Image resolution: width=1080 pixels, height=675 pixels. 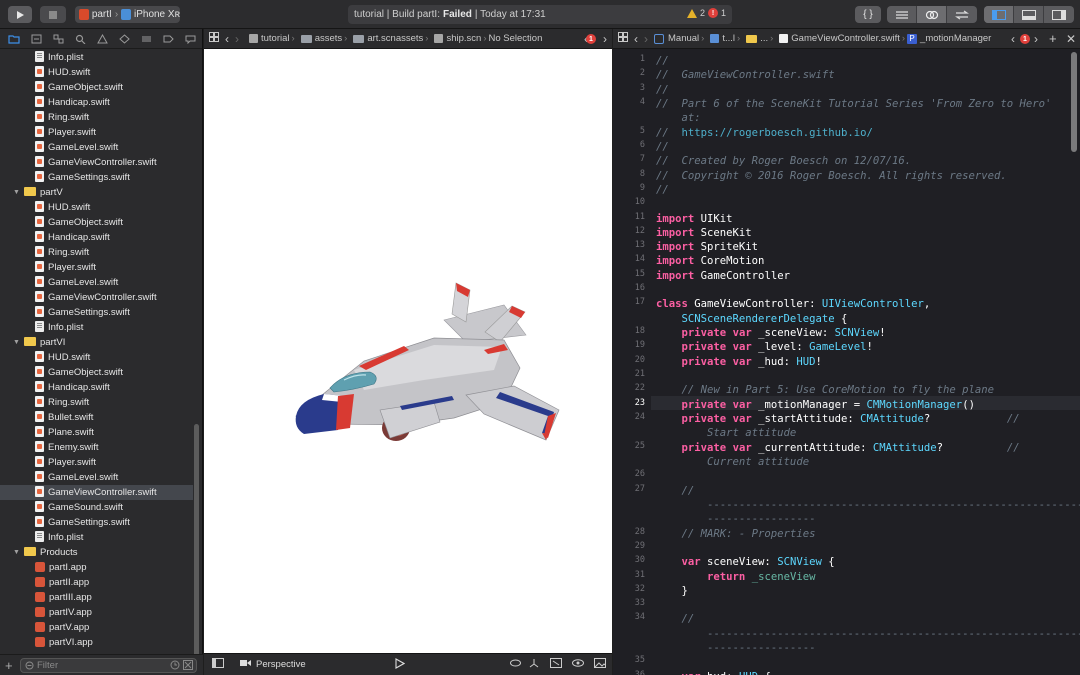 What do you see at coordinates (1059, 14) in the screenshot?
I see `inspector-toggle-icon` at bounding box center [1059, 14].